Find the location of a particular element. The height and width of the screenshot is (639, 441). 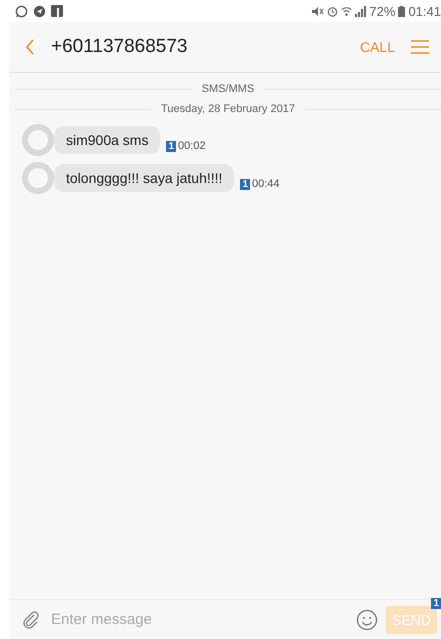

social-app-icon is located at coordinates (57, 11).